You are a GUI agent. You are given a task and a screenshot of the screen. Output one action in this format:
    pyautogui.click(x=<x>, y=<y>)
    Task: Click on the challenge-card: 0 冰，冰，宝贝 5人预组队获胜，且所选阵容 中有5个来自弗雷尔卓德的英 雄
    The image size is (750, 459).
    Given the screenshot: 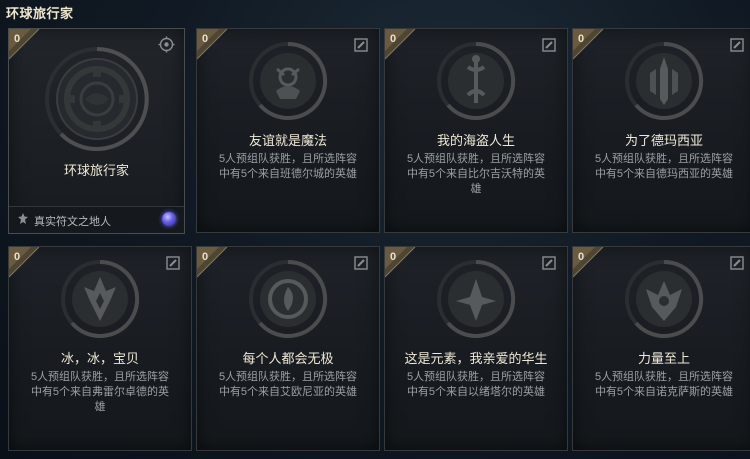 What is the action you would take?
    pyautogui.click(x=100, y=348)
    